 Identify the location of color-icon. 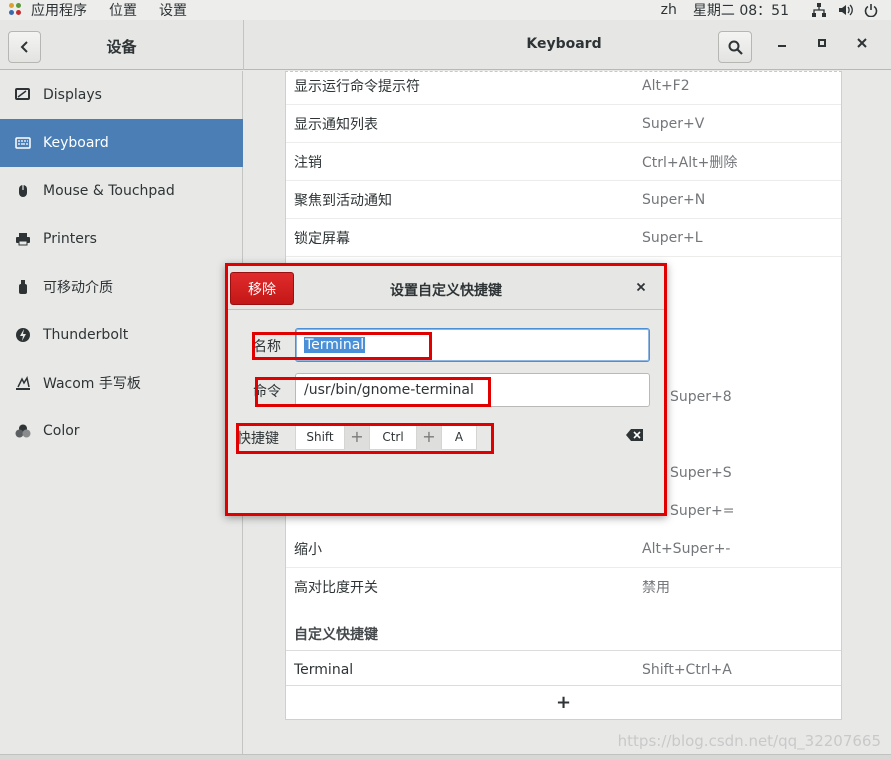
(23, 431).